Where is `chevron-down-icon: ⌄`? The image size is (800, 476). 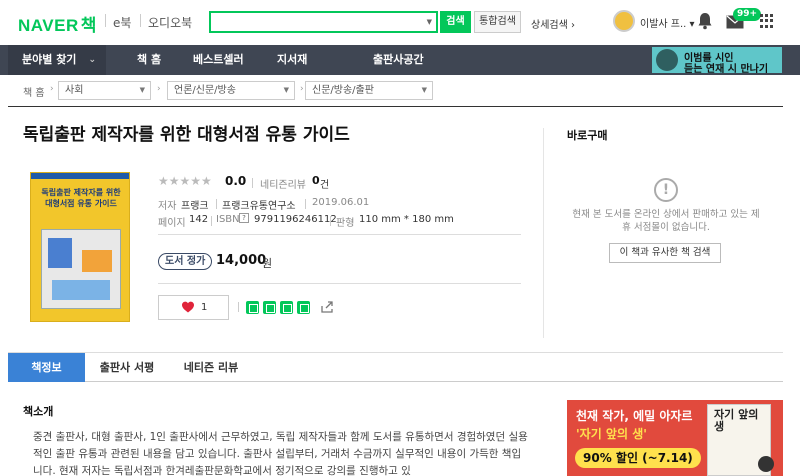 chevron-down-icon: ⌄ is located at coordinates (92, 60).